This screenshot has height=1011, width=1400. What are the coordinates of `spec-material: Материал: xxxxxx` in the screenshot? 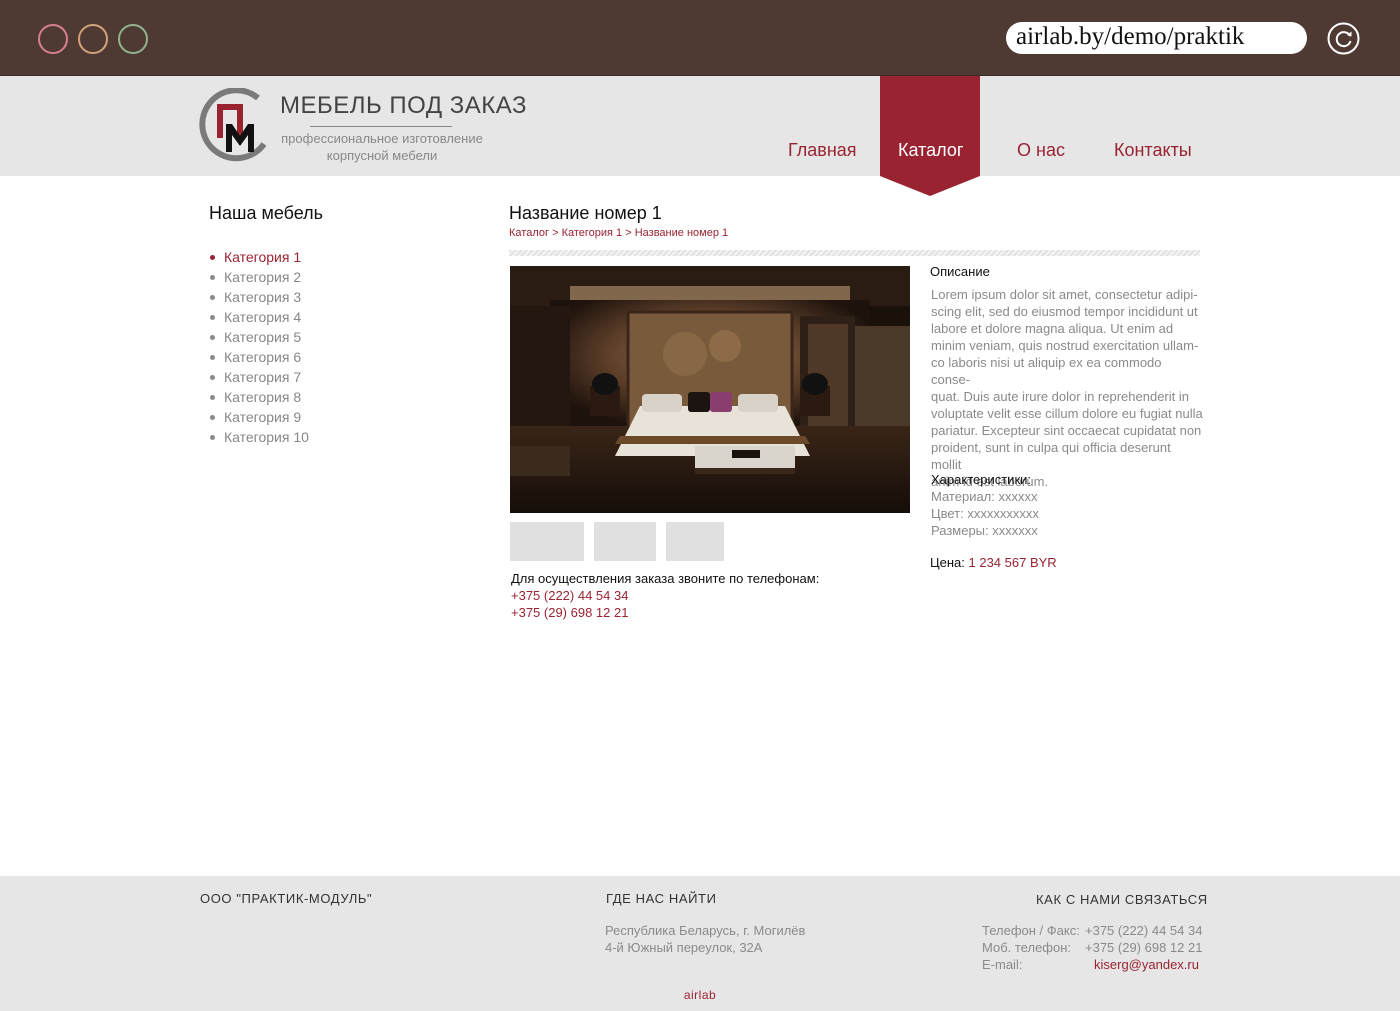 It's located at (984, 496).